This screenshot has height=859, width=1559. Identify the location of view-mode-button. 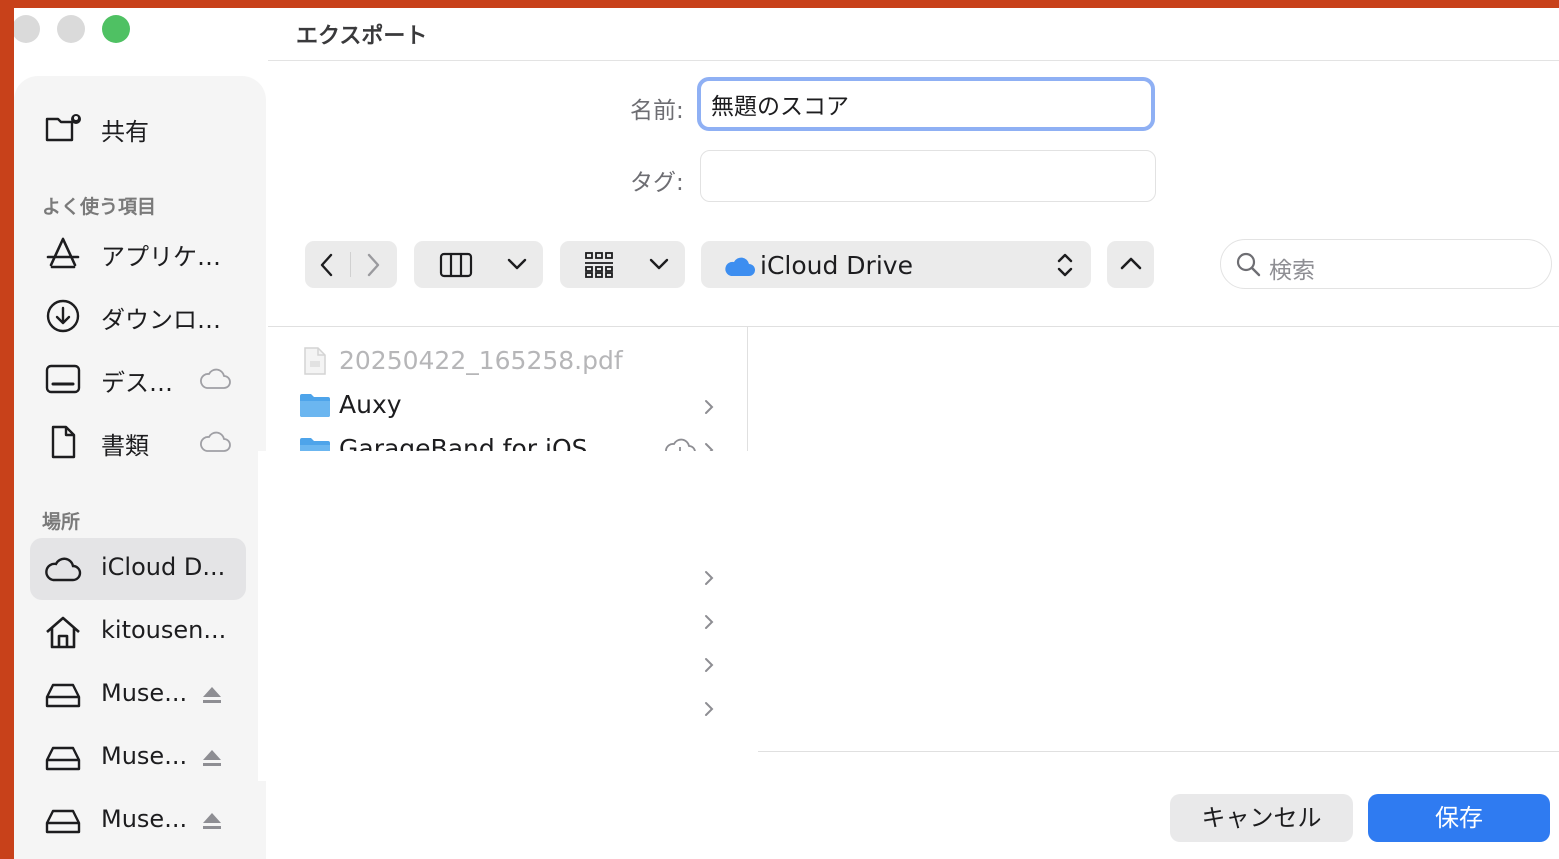
(478, 264).